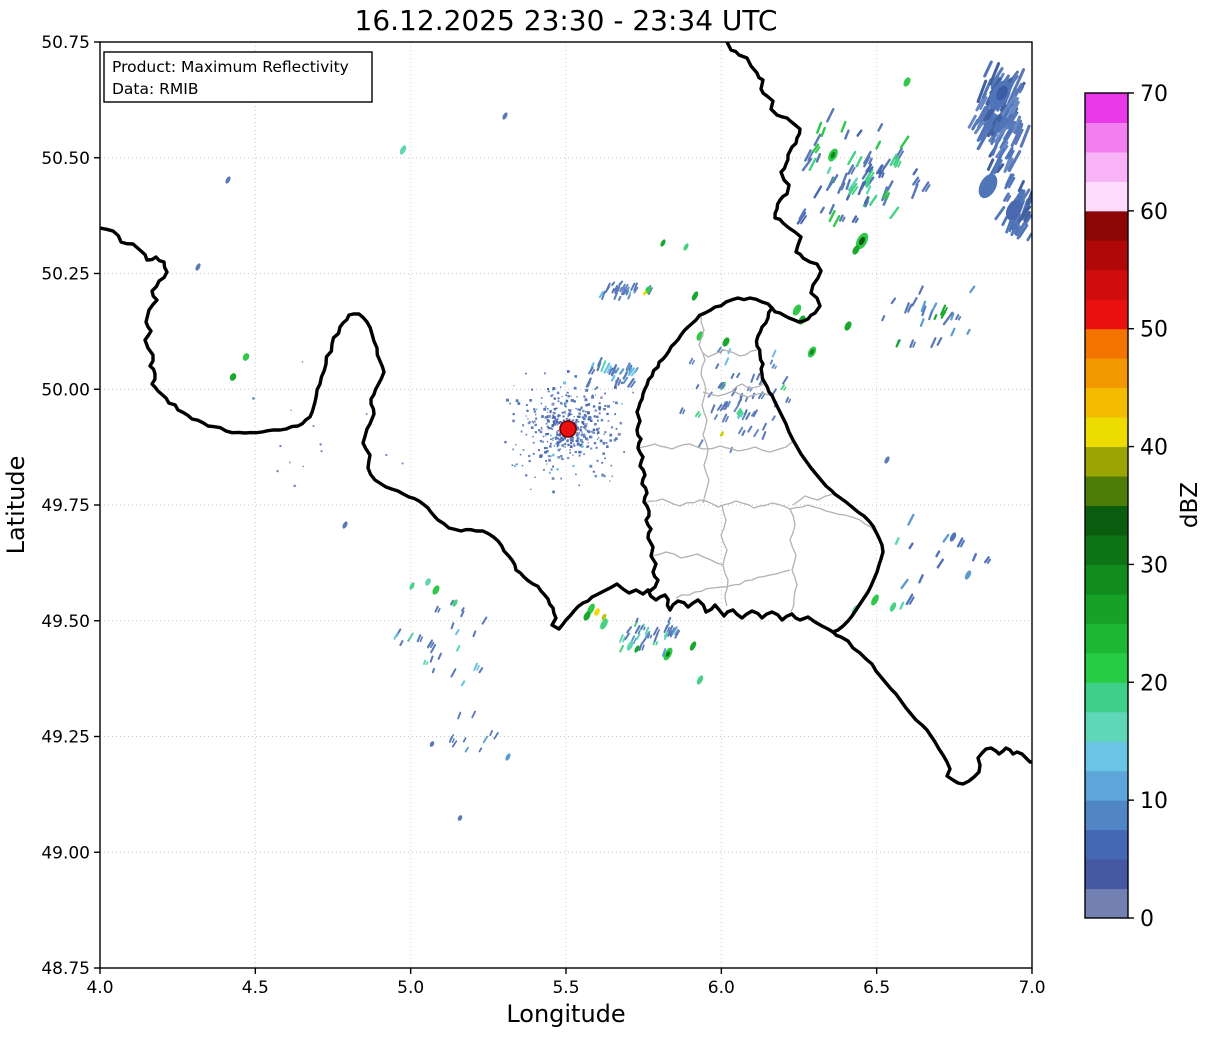 Image resolution: width=1219 pixels, height=1040 pixels. Describe the element at coordinates (65, 390) in the screenshot. I see `y-tick-label: 50.00` at that location.